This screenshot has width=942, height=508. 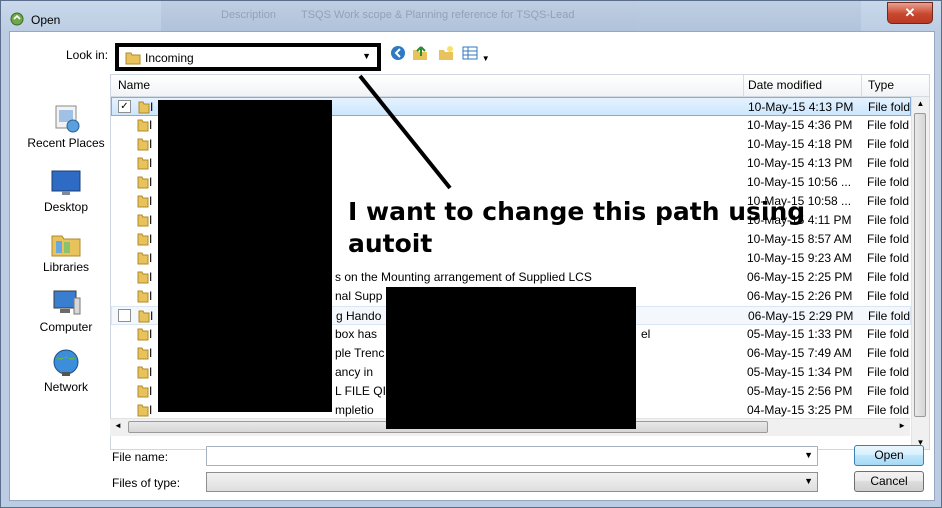 I want to click on annotation-text: I want to change this path using autoit, so click(x=576, y=228).